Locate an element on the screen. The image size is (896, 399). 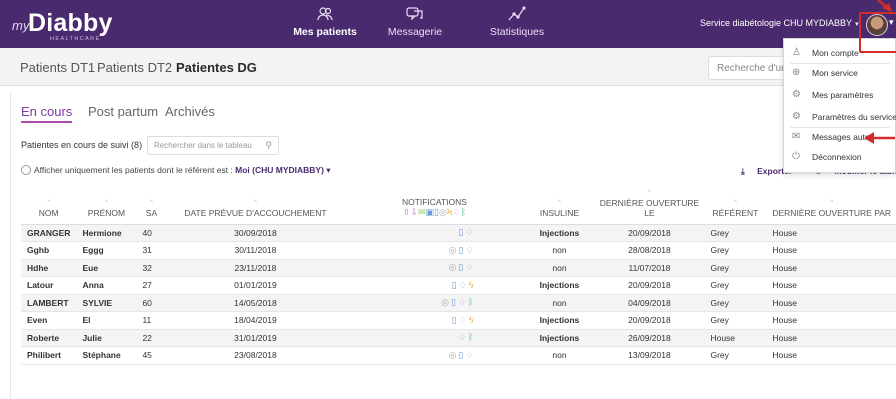
column-header-notifications: NOTIFICATIONS ⇧⇩✉▣▯◎ϟ♢ᛒ is located at coordinates (434, 206).